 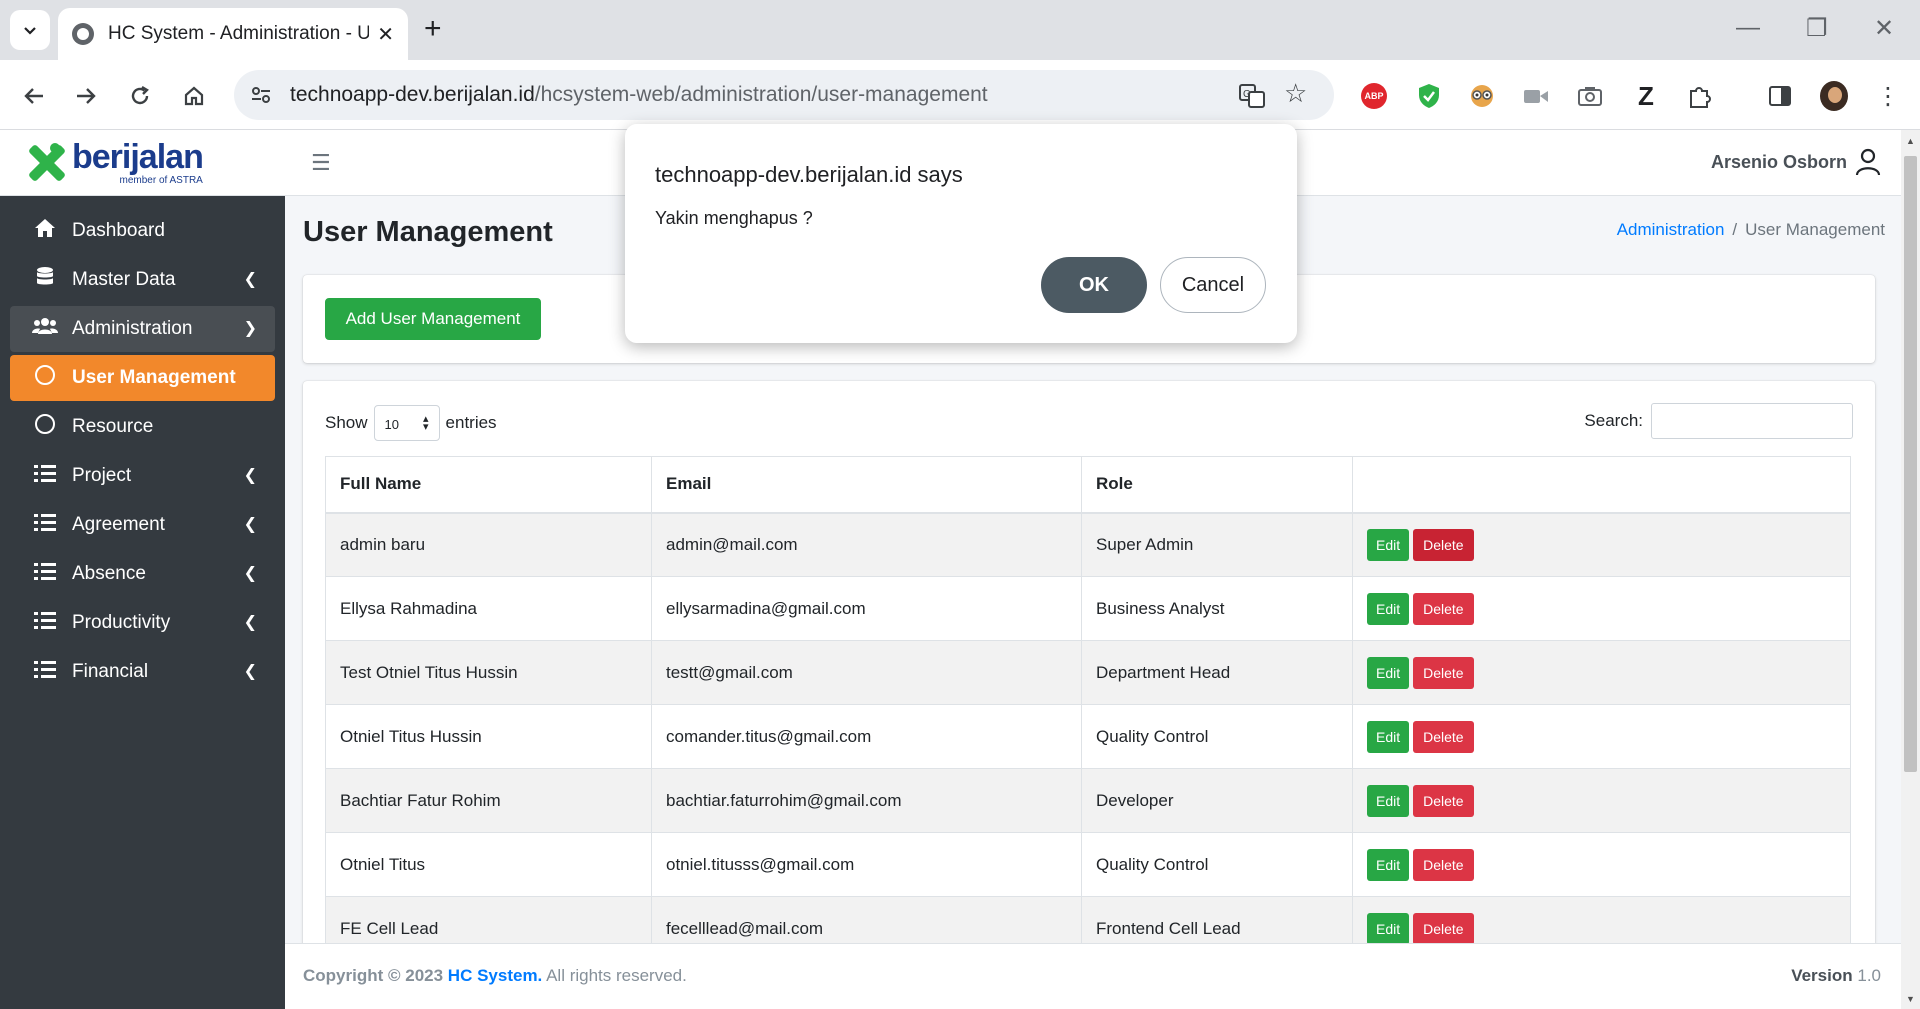 I want to click on extensions-button, so click(x=1700, y=96).